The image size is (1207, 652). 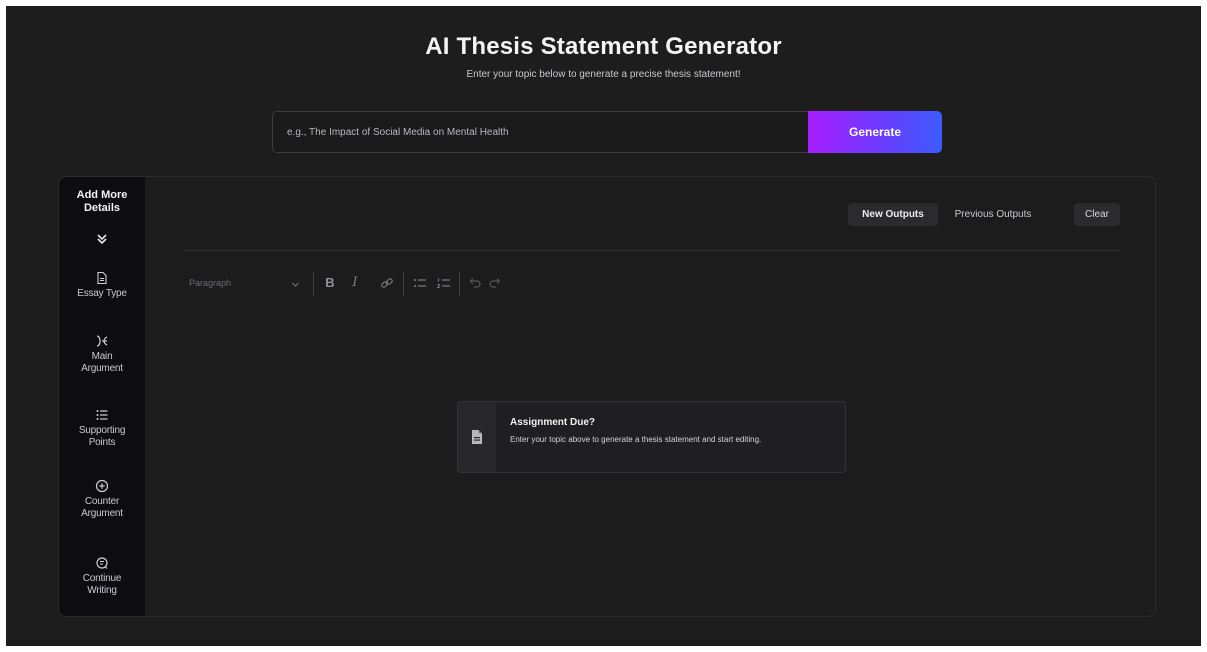 I want to click on sidebar-item-supporting-points: Supporting Points, so click(x=102, y=428).